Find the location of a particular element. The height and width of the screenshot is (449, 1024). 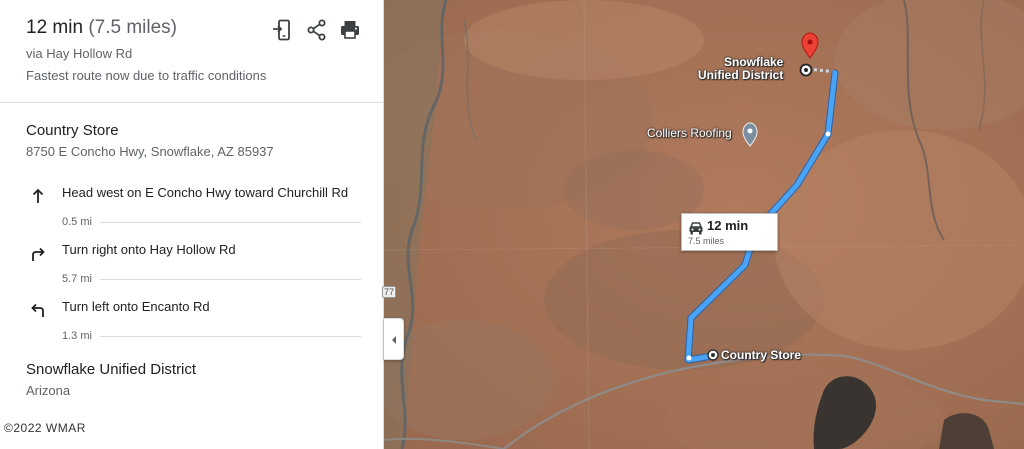

step-instruction: Turn right onto Hay Hollow Rd is located at coordinates (149, 249).